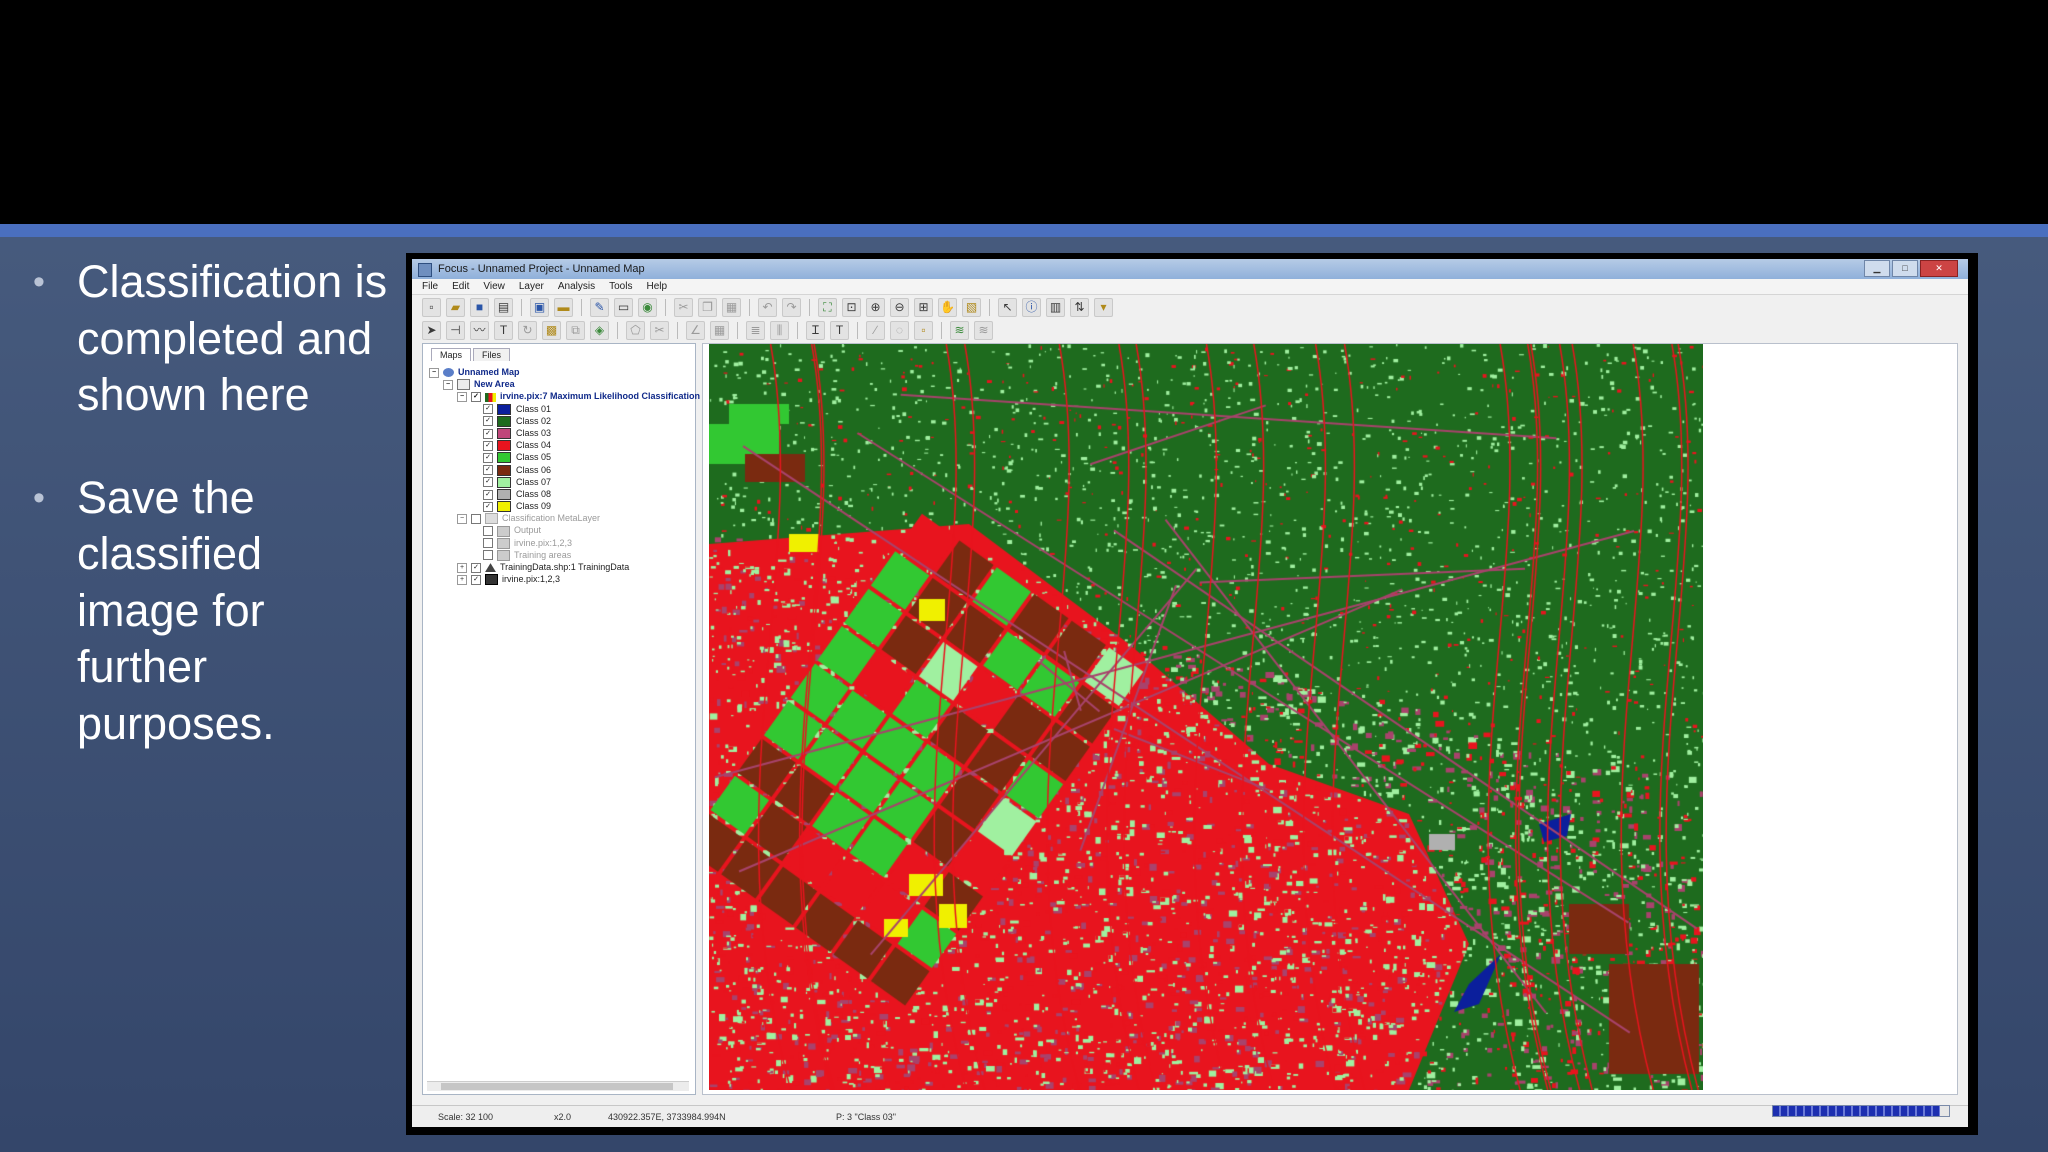 The image size is (2048, 1152). I want to click on zoom-layer-icon: ⊞, so click(923, 307).